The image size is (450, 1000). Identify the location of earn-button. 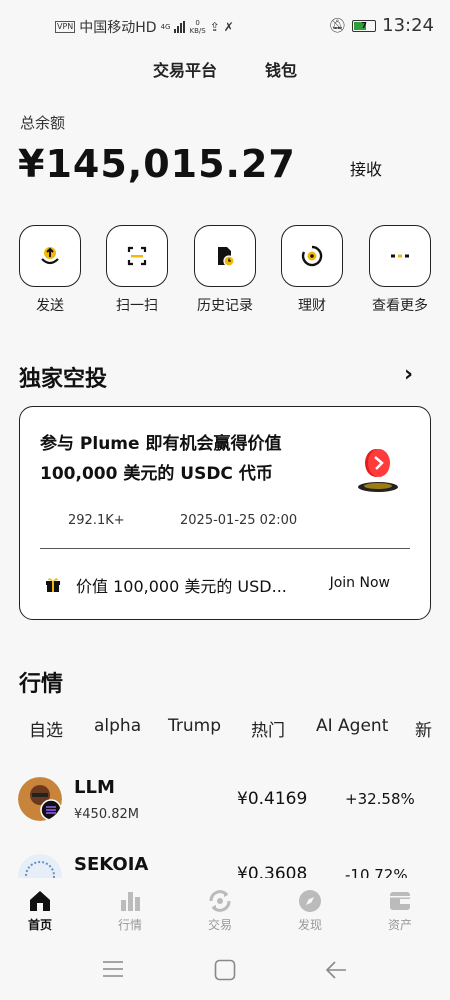
(312, 256).